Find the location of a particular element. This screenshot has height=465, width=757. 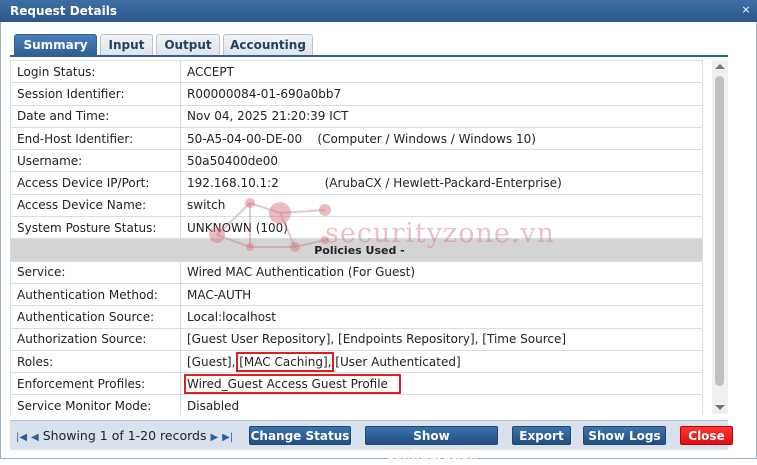

row-value: MAC-AUTH is located at coordinates (441, 294).